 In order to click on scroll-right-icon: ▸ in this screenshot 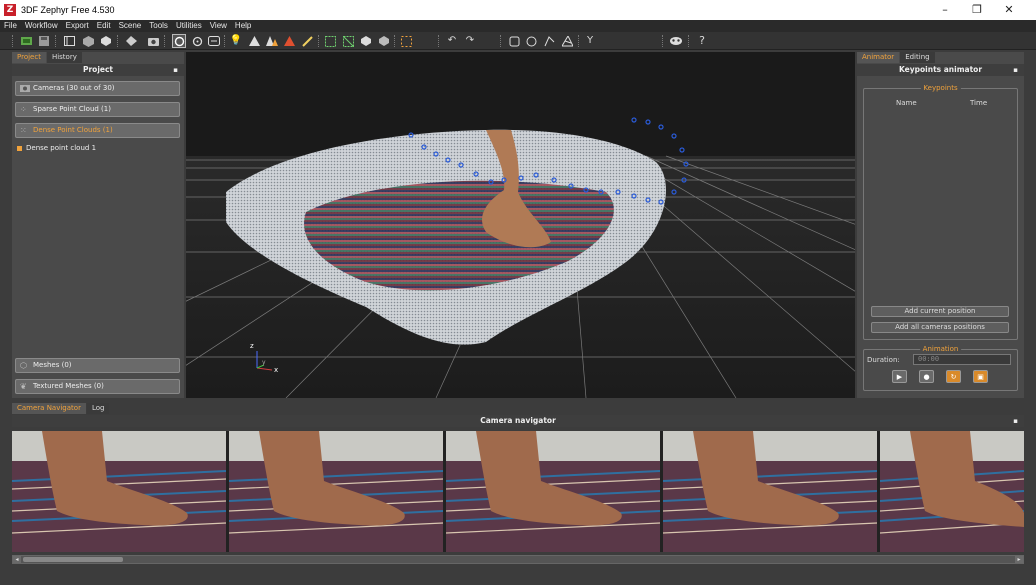, I will do `click(1019, 559)`.